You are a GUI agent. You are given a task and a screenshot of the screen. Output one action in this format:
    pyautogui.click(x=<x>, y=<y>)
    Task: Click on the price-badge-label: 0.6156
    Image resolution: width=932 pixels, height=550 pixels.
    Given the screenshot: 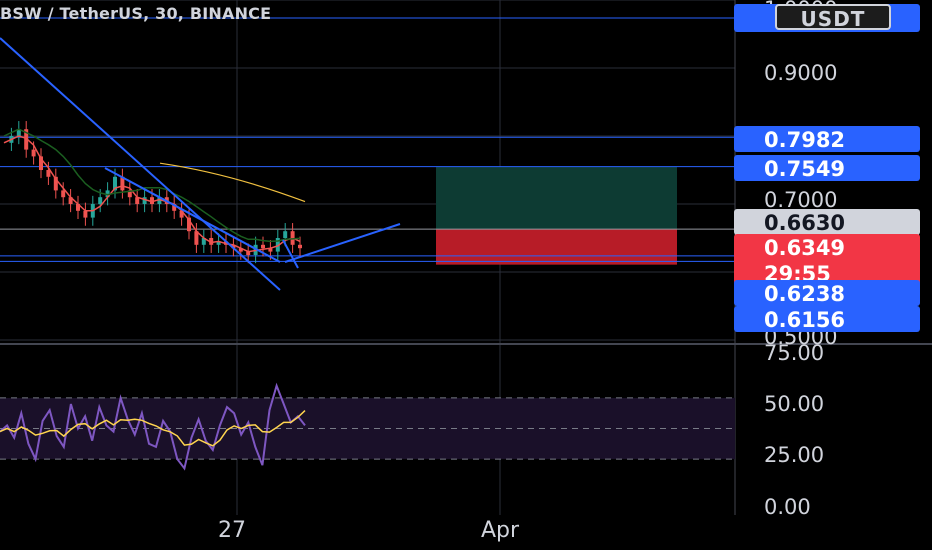 What is the action you would take?
    pyautogui.click(x=804, y=320)
    